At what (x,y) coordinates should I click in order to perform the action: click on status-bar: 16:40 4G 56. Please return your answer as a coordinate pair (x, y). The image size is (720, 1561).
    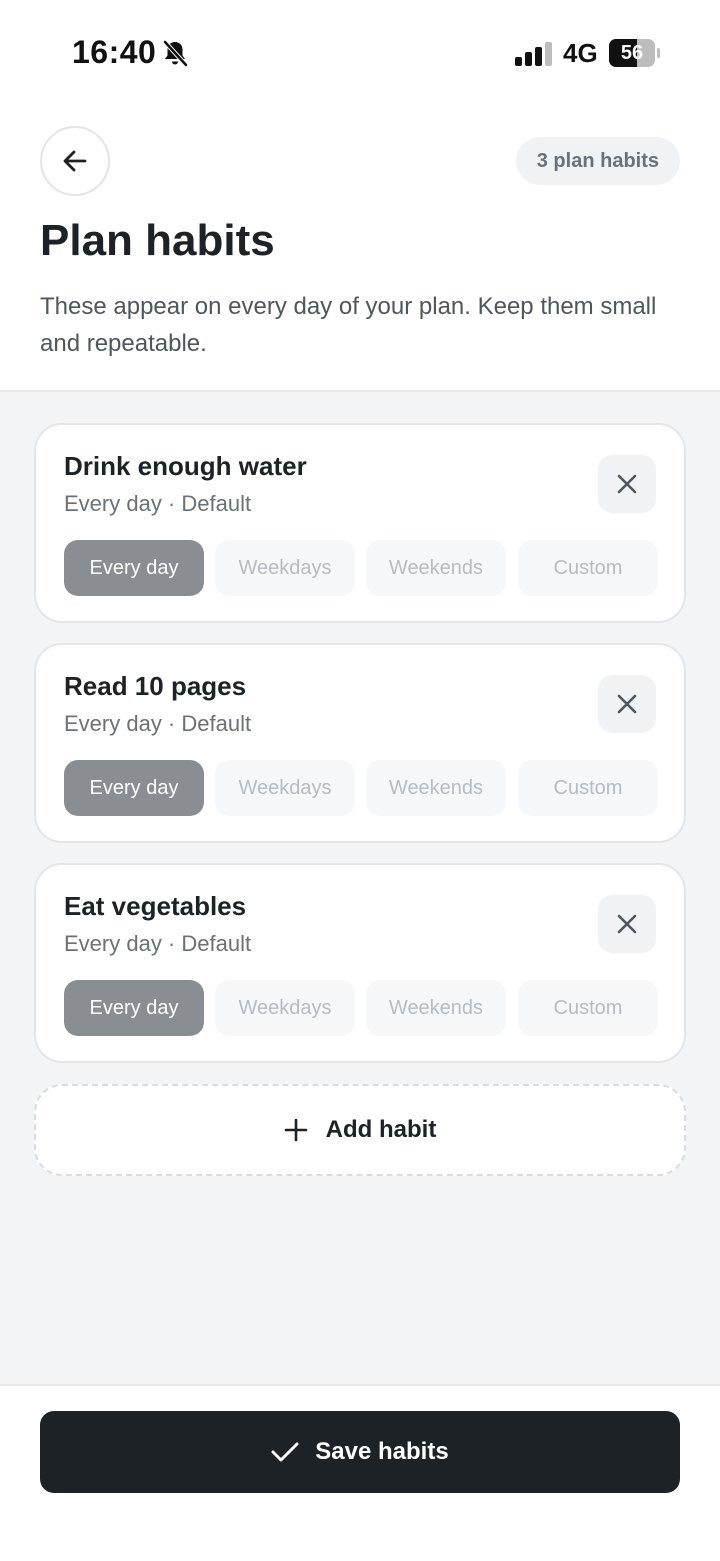
    Looking at the image, I should click on (360, 54).